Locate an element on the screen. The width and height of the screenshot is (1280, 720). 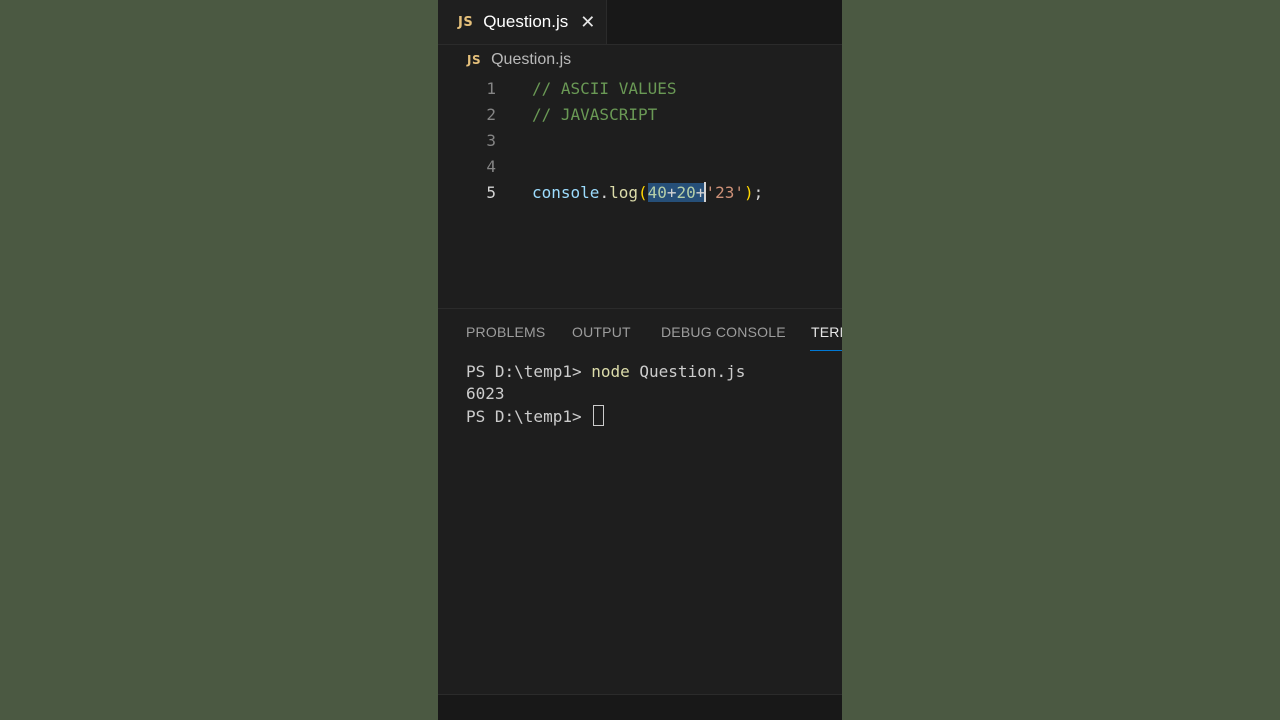
code-line-active: 5 console.log(40+20+'23'); is located at coordinates (640, 193).